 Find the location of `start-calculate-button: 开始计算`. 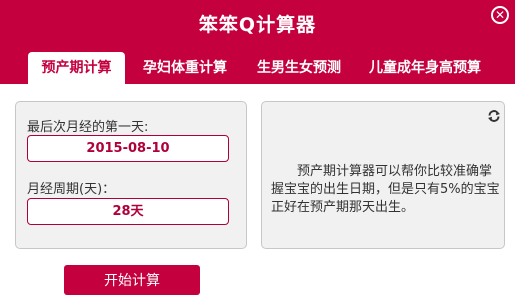

start-calculate-button: 开始计算 is located at coordinates (132, 280).